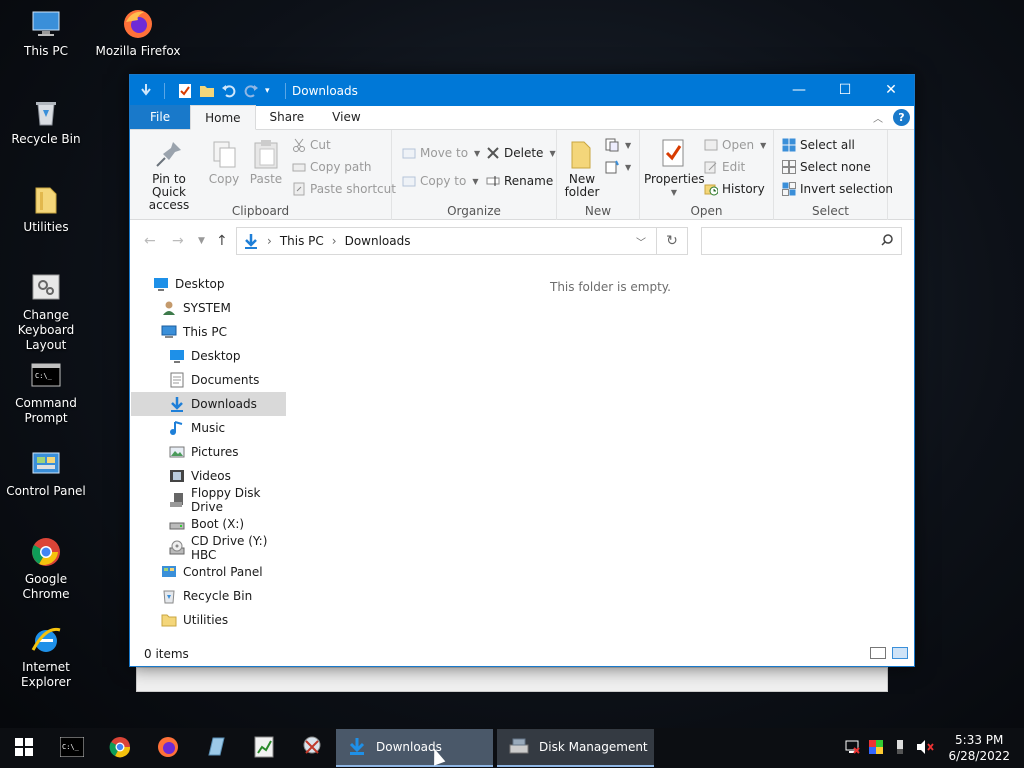 Image resolution: width=1024 pixels, height=768 pixels. Describe the element at coordinates (925, 748) in the screenshot. I see `volume-muted-icon` at that location.